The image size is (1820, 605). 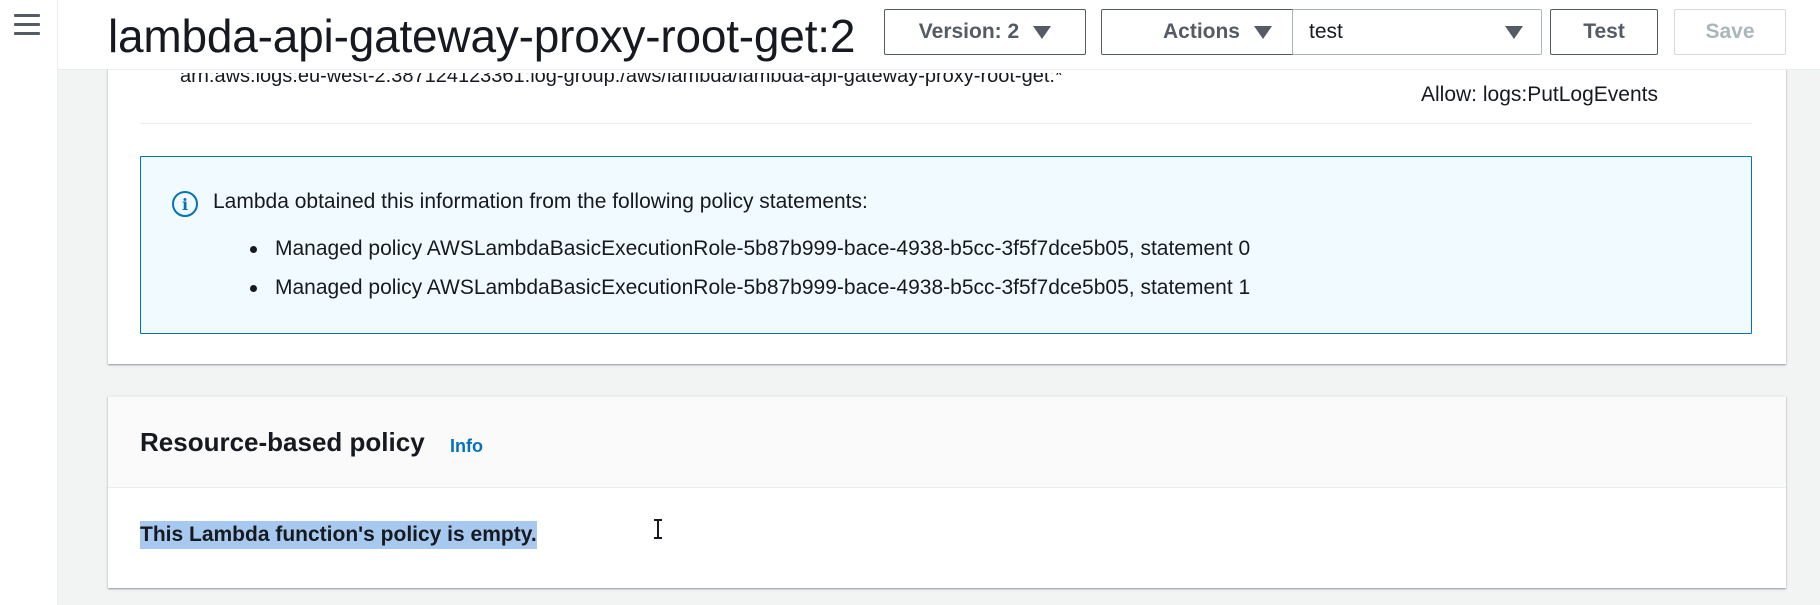 I want to click on test-event-select: test, so click(x=1417, y=32).